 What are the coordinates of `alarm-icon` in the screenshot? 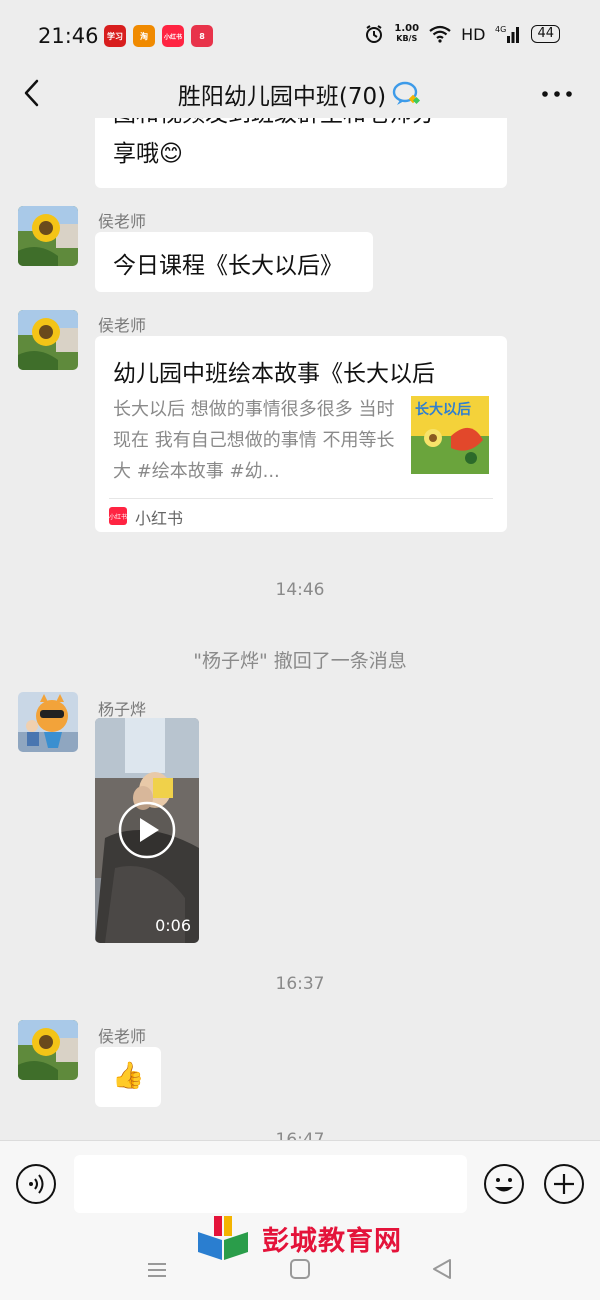 It's located at (374, 34).